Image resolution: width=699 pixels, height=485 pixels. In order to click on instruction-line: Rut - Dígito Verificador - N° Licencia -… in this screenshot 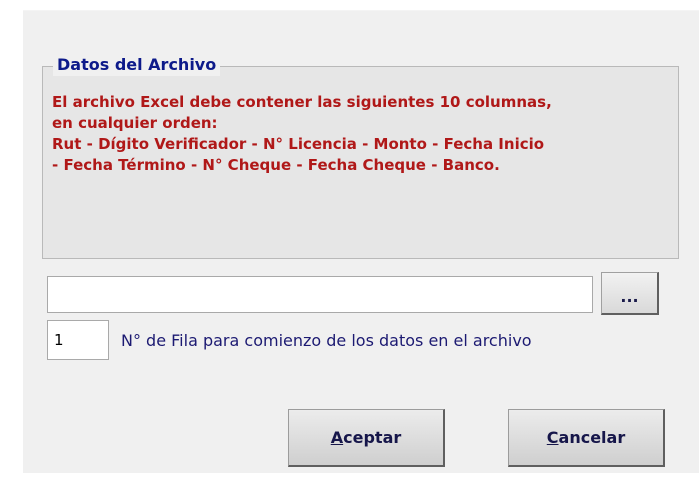, I will do `click(298, 144)`.